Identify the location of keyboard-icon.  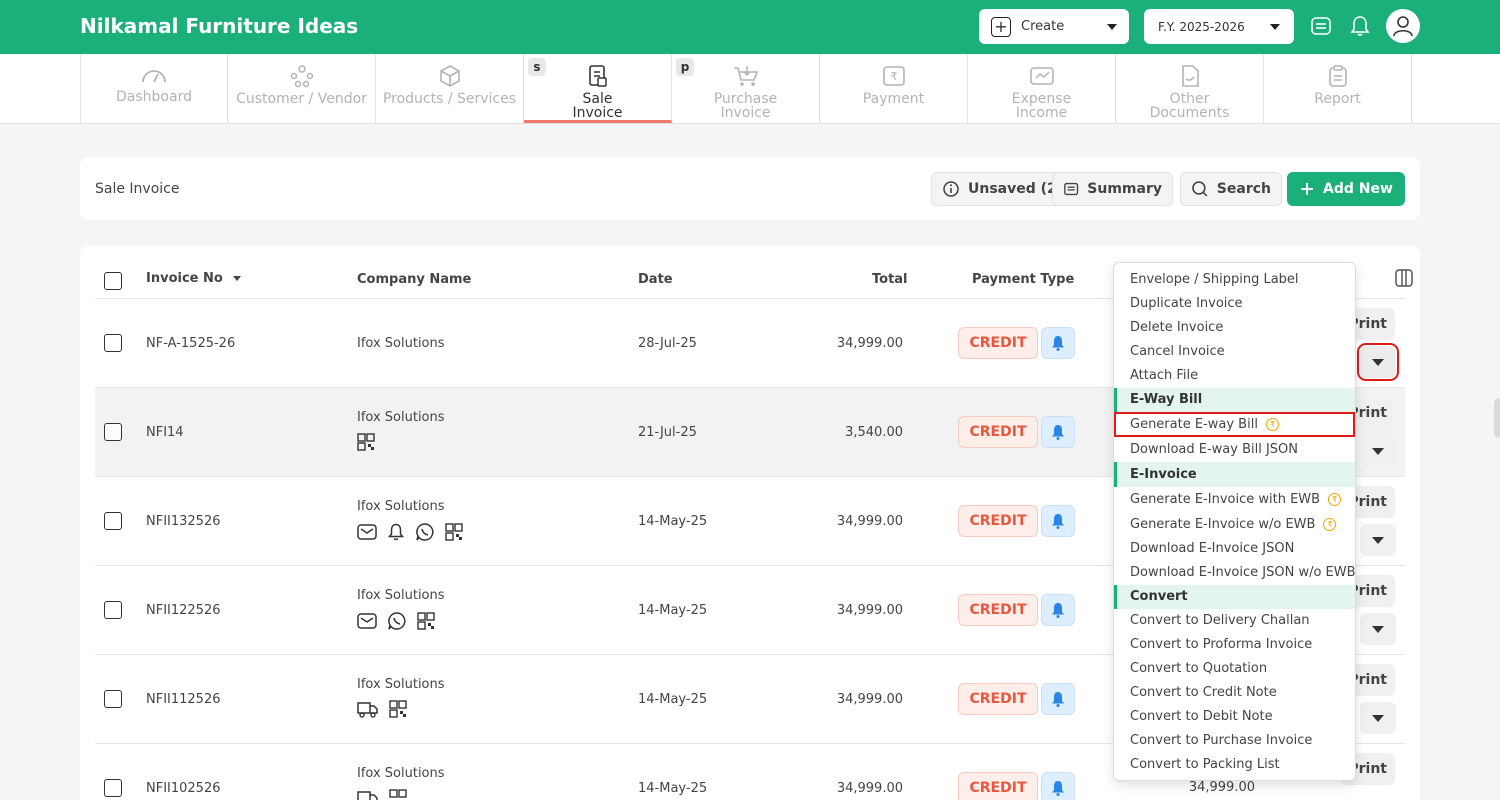
(1321, 26).